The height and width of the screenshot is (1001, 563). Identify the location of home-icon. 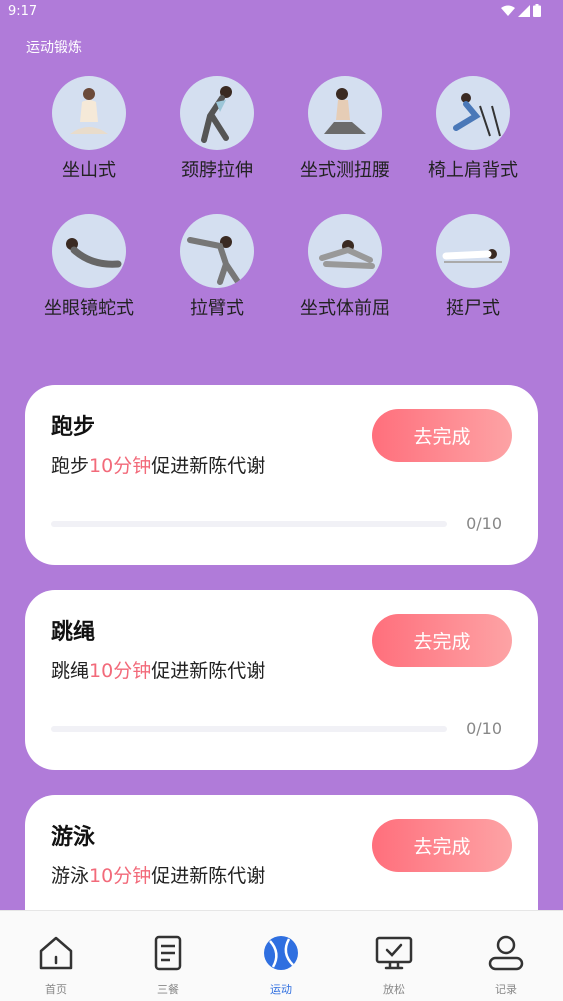
(56, 953).